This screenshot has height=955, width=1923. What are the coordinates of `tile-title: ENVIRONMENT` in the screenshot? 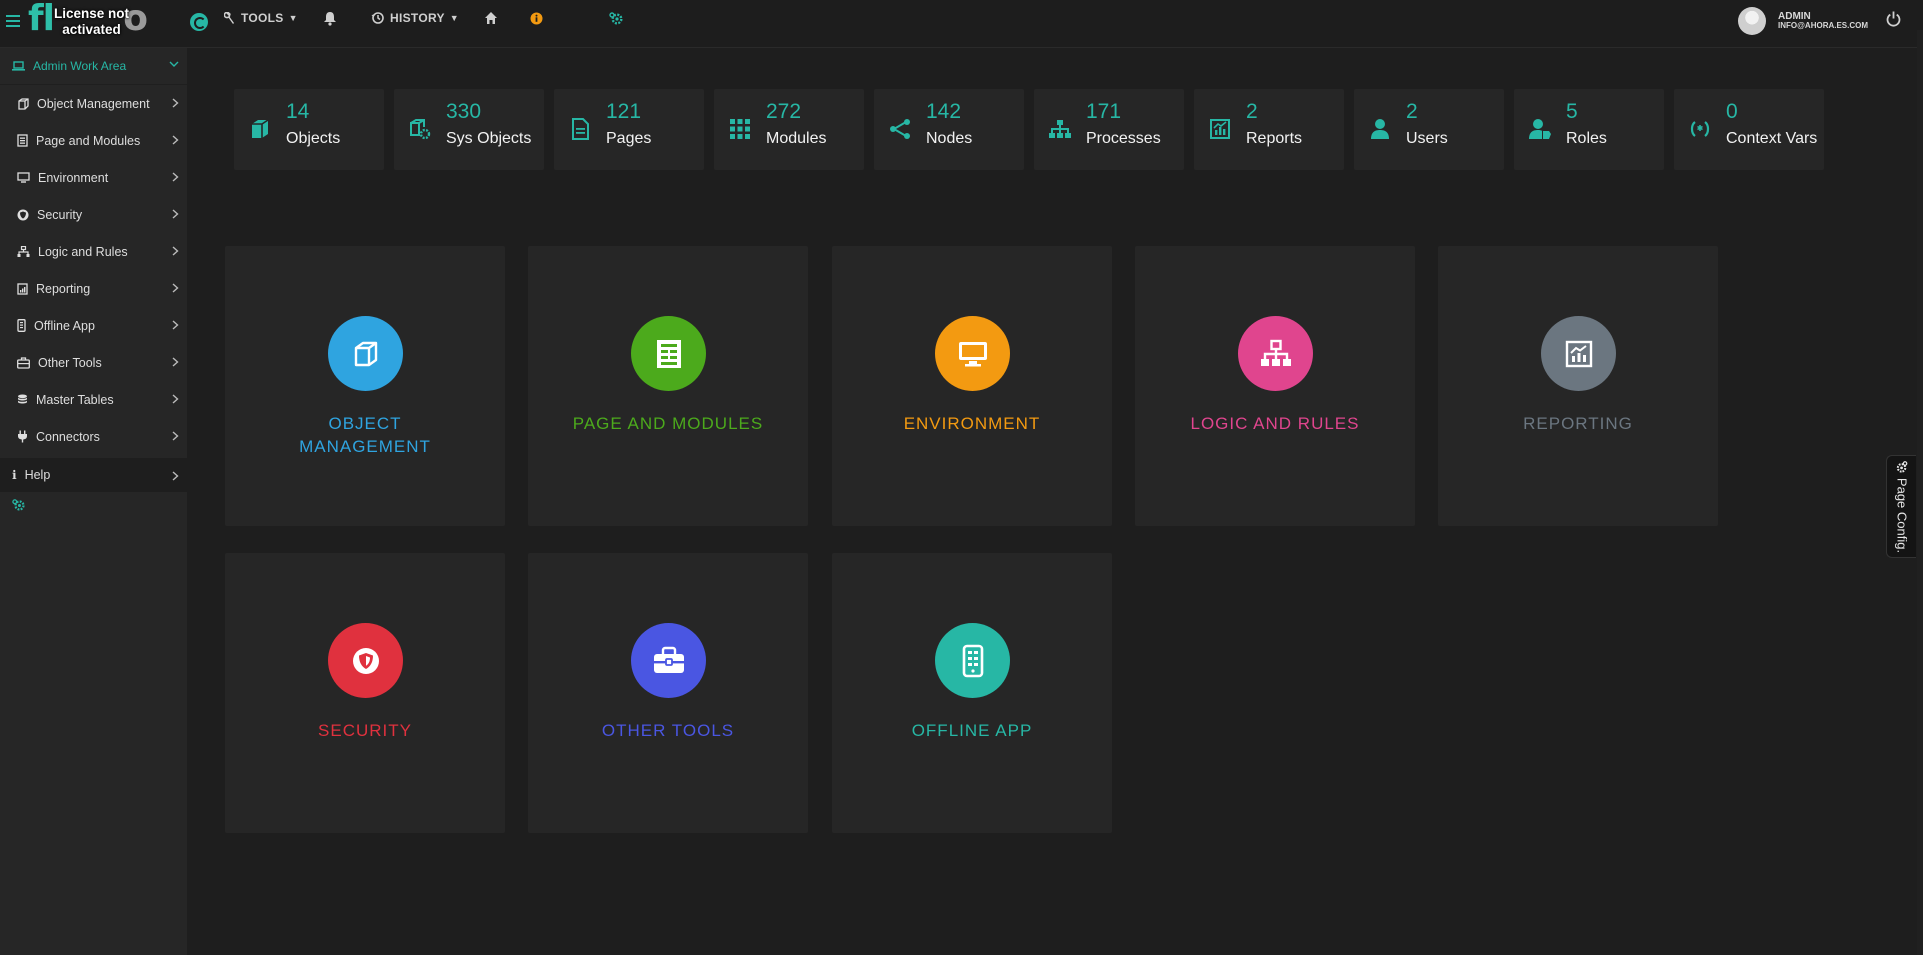 It's located at (972, 423).